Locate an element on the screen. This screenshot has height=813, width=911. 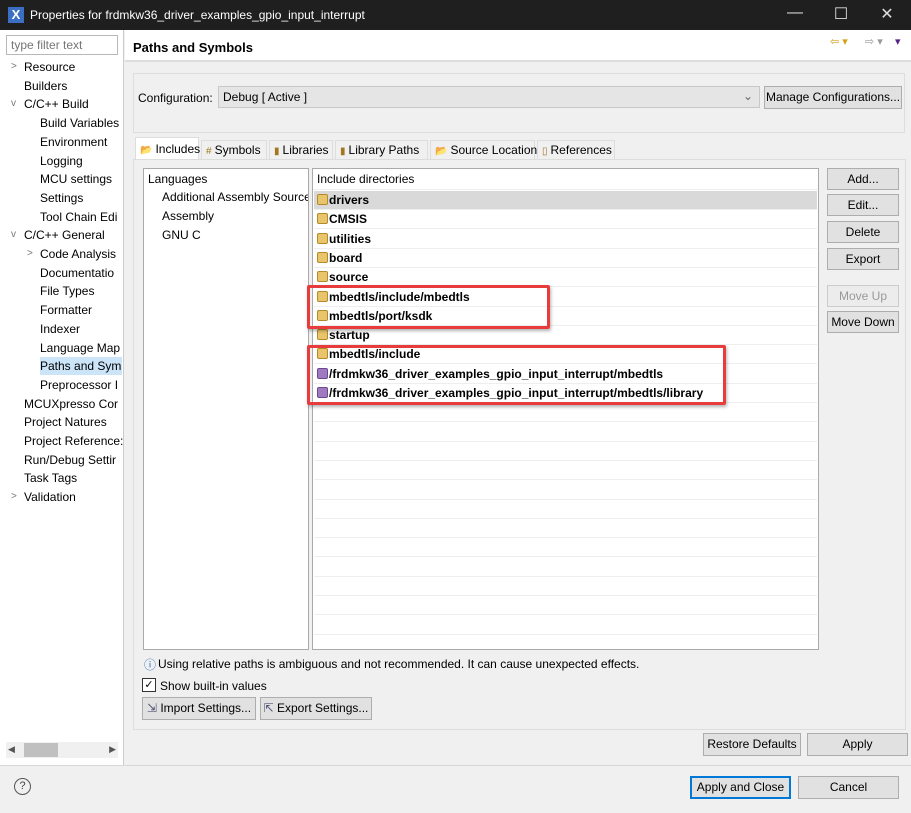
include-directory-row: CMSIS is located at coordinates (565, 220).